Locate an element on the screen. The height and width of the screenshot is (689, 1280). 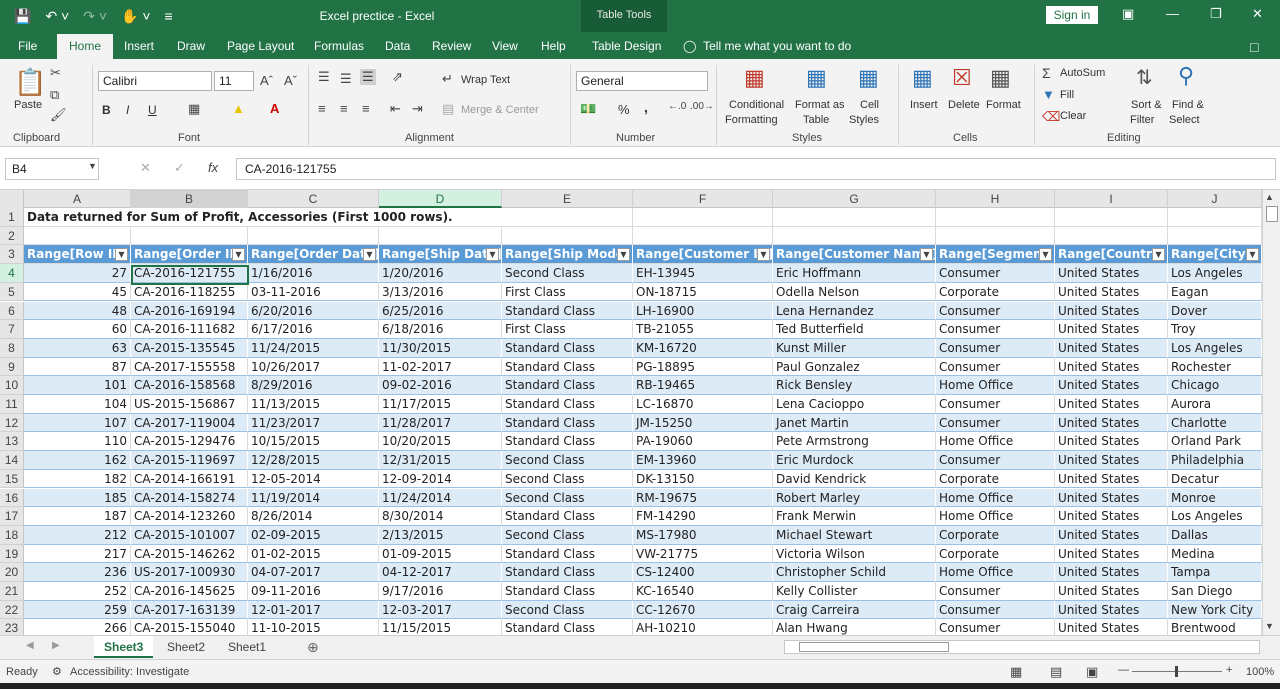
cell: San Diego is located at coordinates (1215, 591).